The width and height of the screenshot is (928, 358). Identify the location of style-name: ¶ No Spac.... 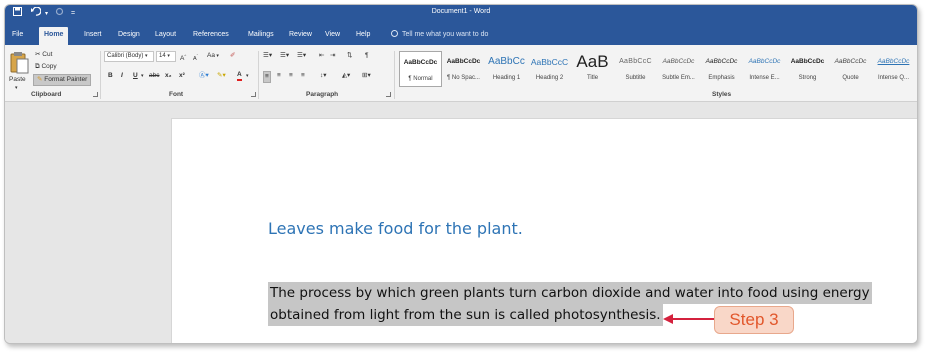
(463, 78).